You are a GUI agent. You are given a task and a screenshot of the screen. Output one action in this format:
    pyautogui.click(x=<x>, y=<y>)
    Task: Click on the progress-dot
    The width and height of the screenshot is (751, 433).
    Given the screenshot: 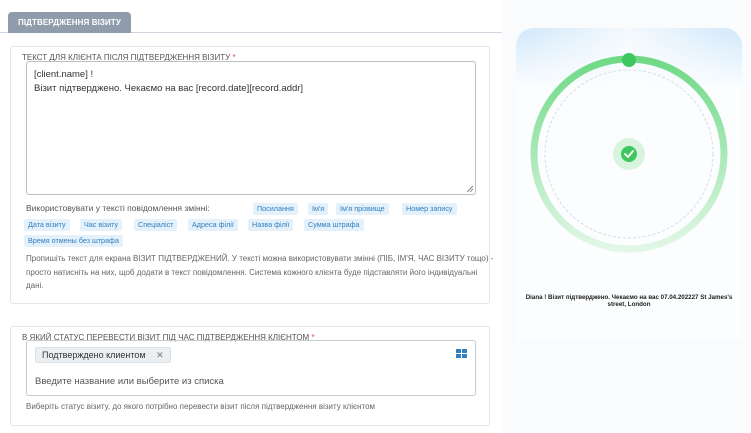 What is the action you would take?
    pyautogui.click(x=629, y=60)
    